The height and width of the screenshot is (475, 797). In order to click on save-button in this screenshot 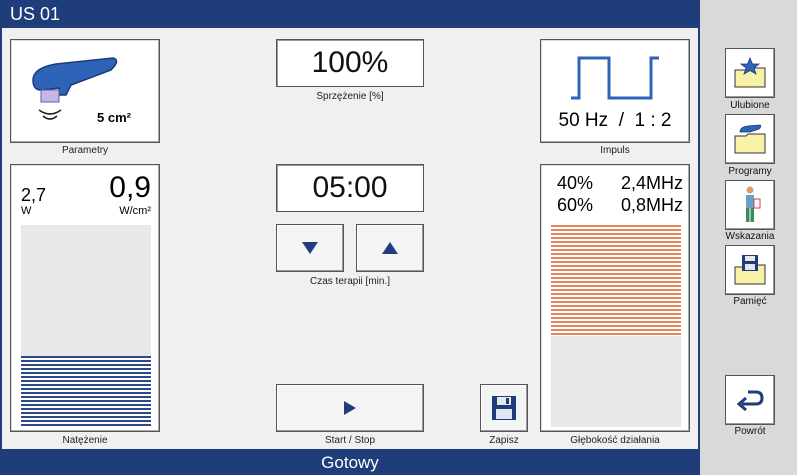, I will do `click(504, 408)`.